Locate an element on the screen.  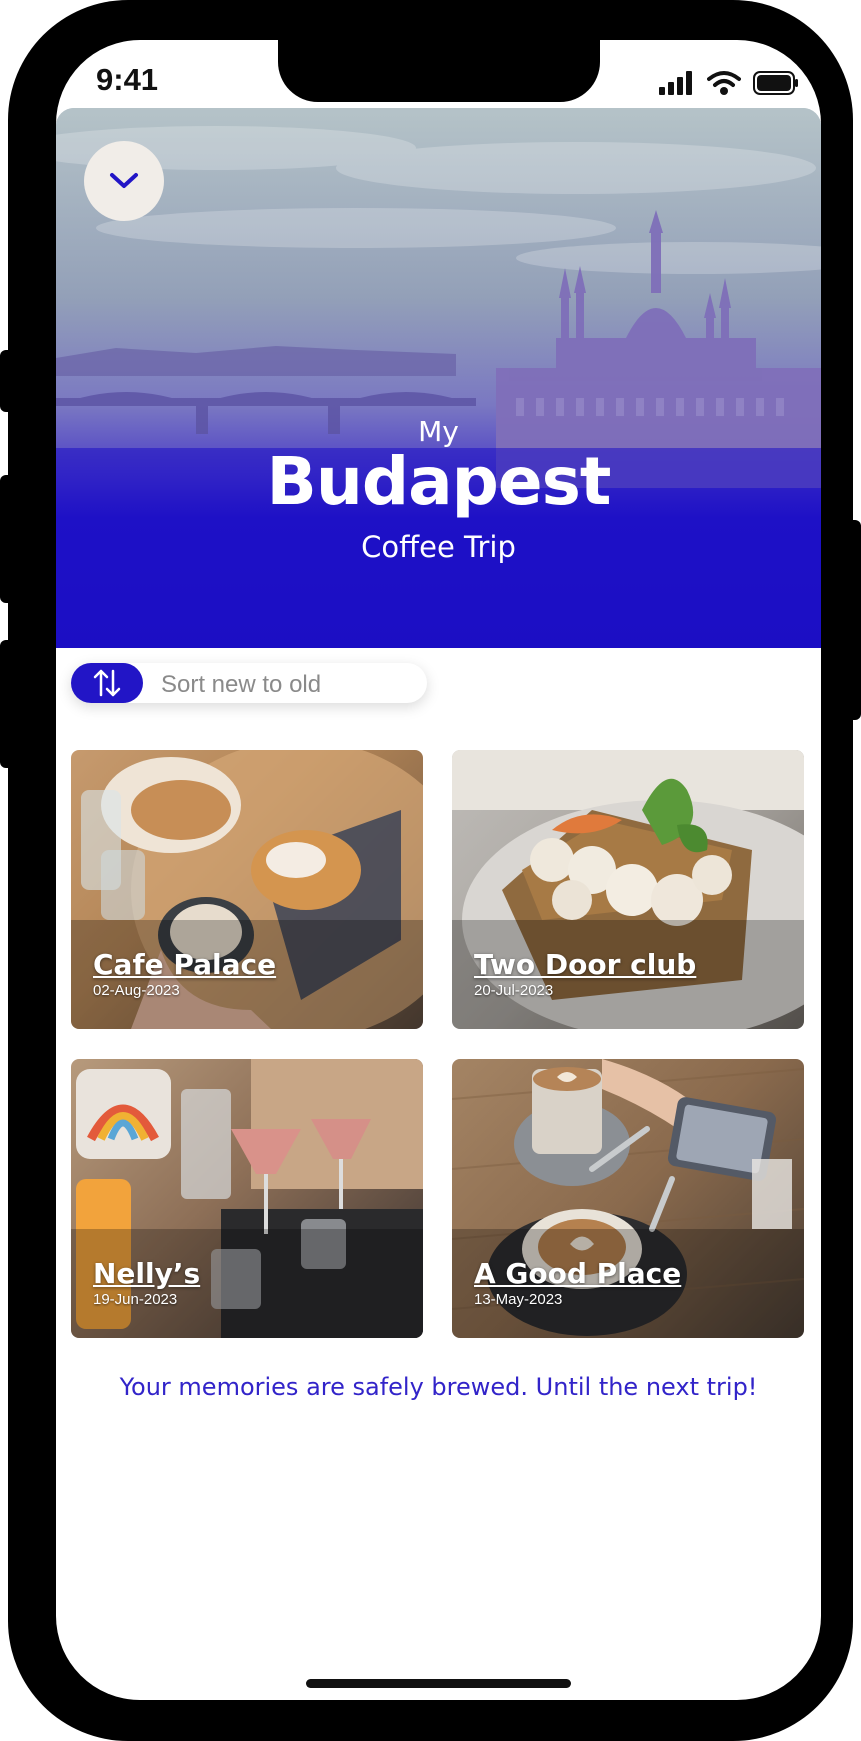
memory-card-a-good-place: A Good Place 13-May-2023 is located at coordinates (628, 1198).